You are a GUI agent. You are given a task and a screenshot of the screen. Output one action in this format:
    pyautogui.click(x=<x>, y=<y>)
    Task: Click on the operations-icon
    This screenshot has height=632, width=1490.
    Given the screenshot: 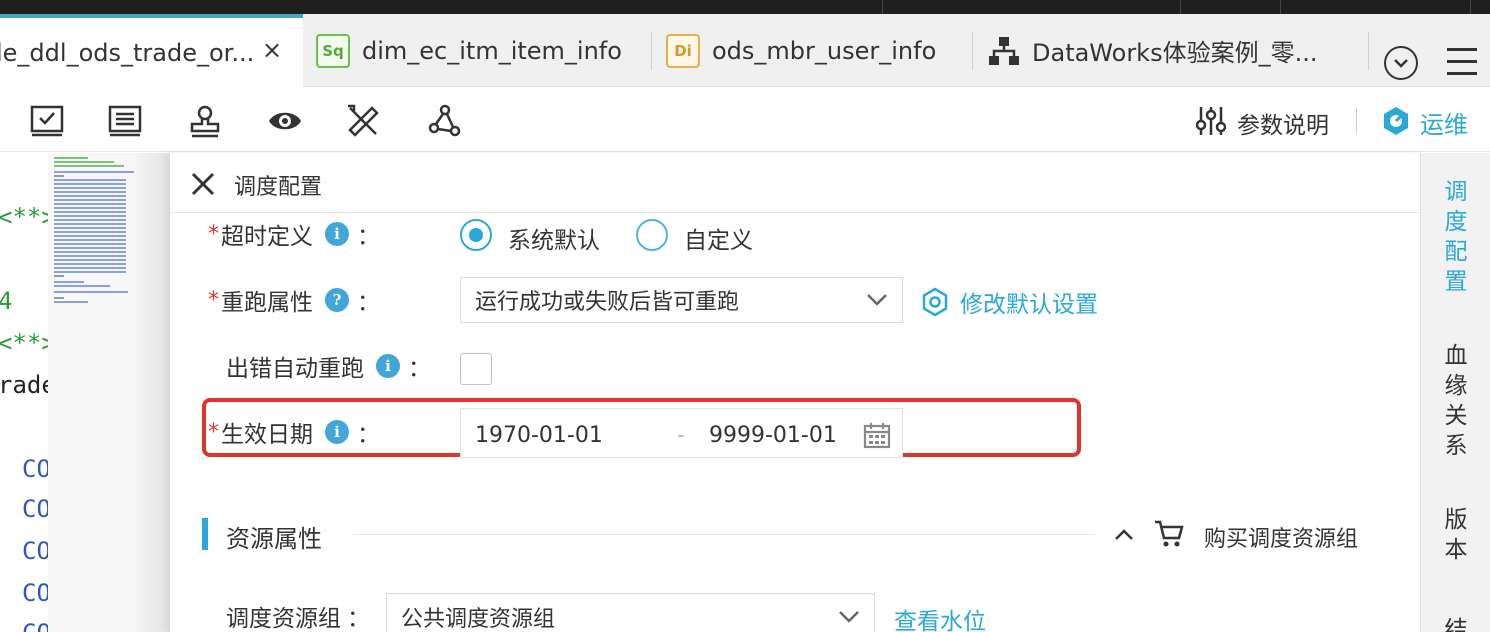 What is the action you would take?
    pyautogui.click(x=1396, y=121)
    